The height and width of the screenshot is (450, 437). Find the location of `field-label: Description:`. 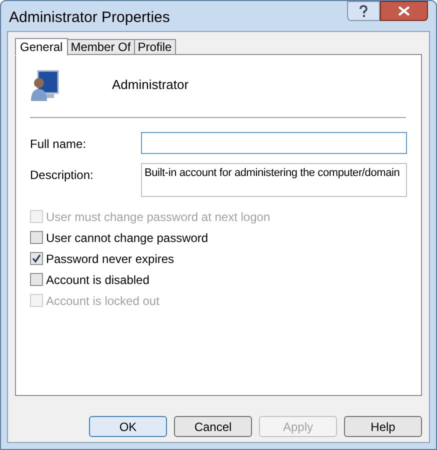

field-label: Description: is located at coordinates (62, 175).